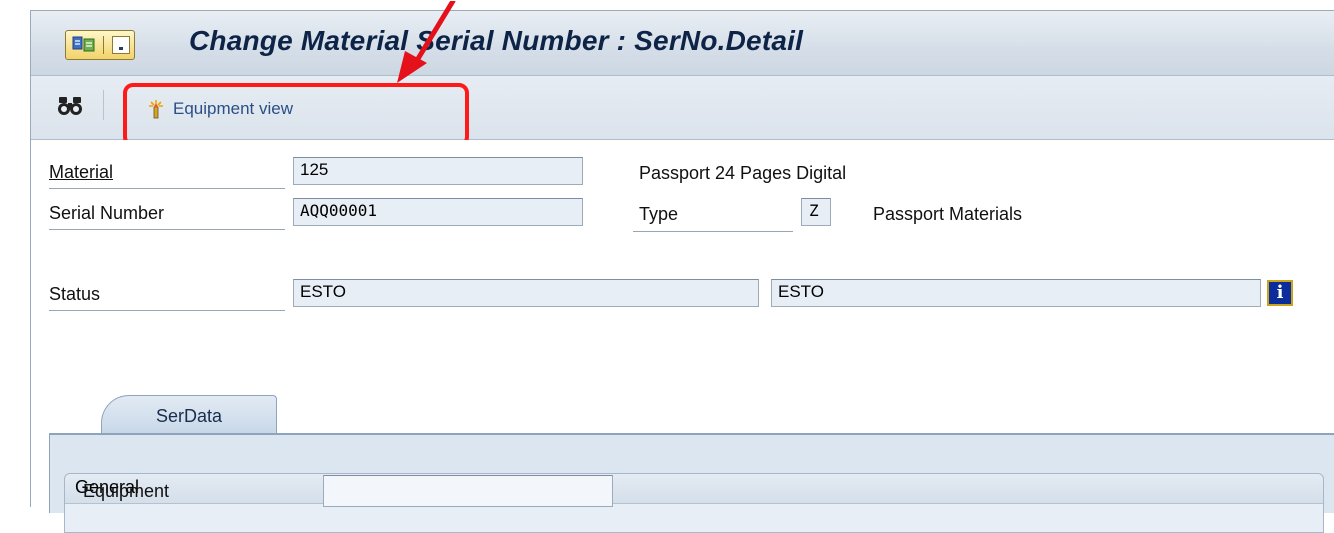 Image resolution: width=1334 pixels, height=533 pixels. What do you see at coordinates (126, 491) in the screenshot?
I see `equipment-label: Equipment` at bounding box center [126, 491].